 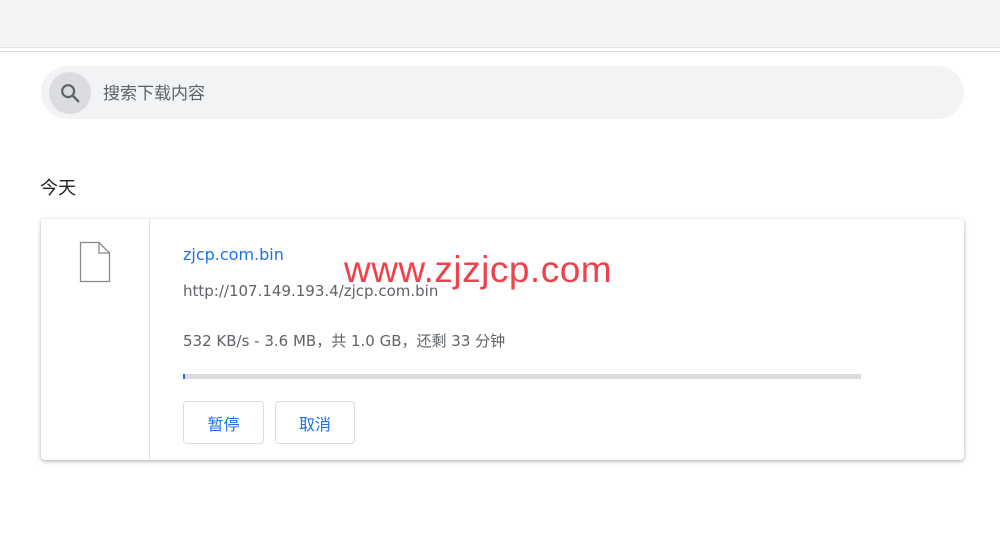 I want to click on file-name-link: zjcp.com.bin, so click(x=233, y=254).